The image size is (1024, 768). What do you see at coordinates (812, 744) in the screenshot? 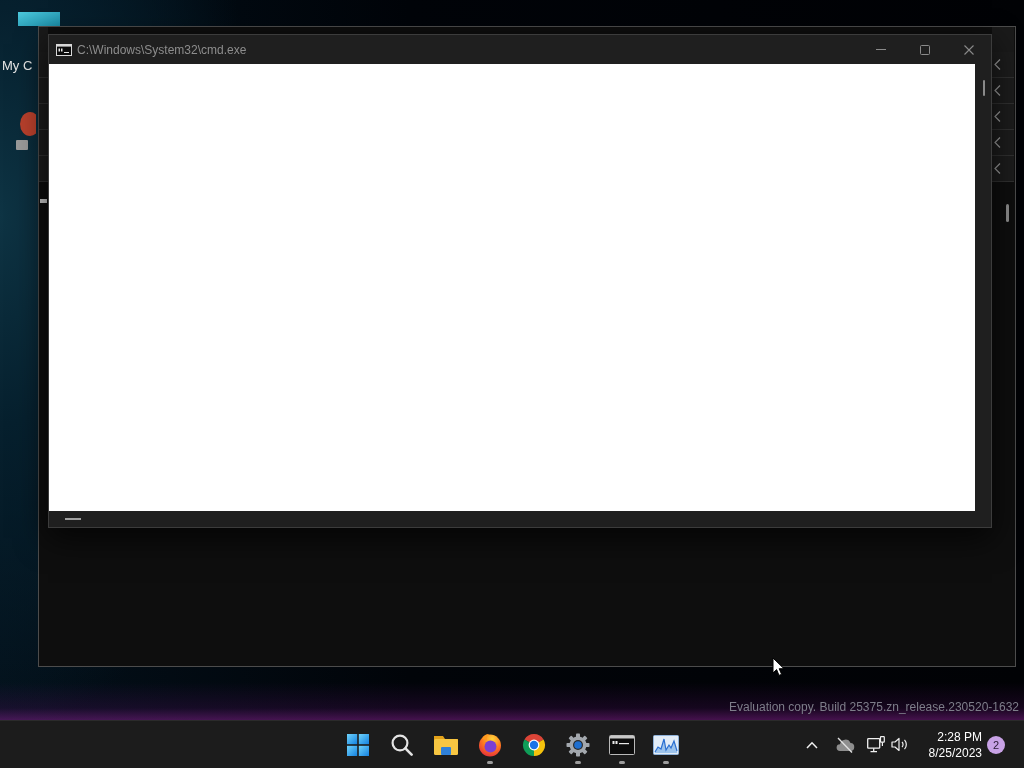
I see `chevron-up-icon` at bounding box center [812, 744].